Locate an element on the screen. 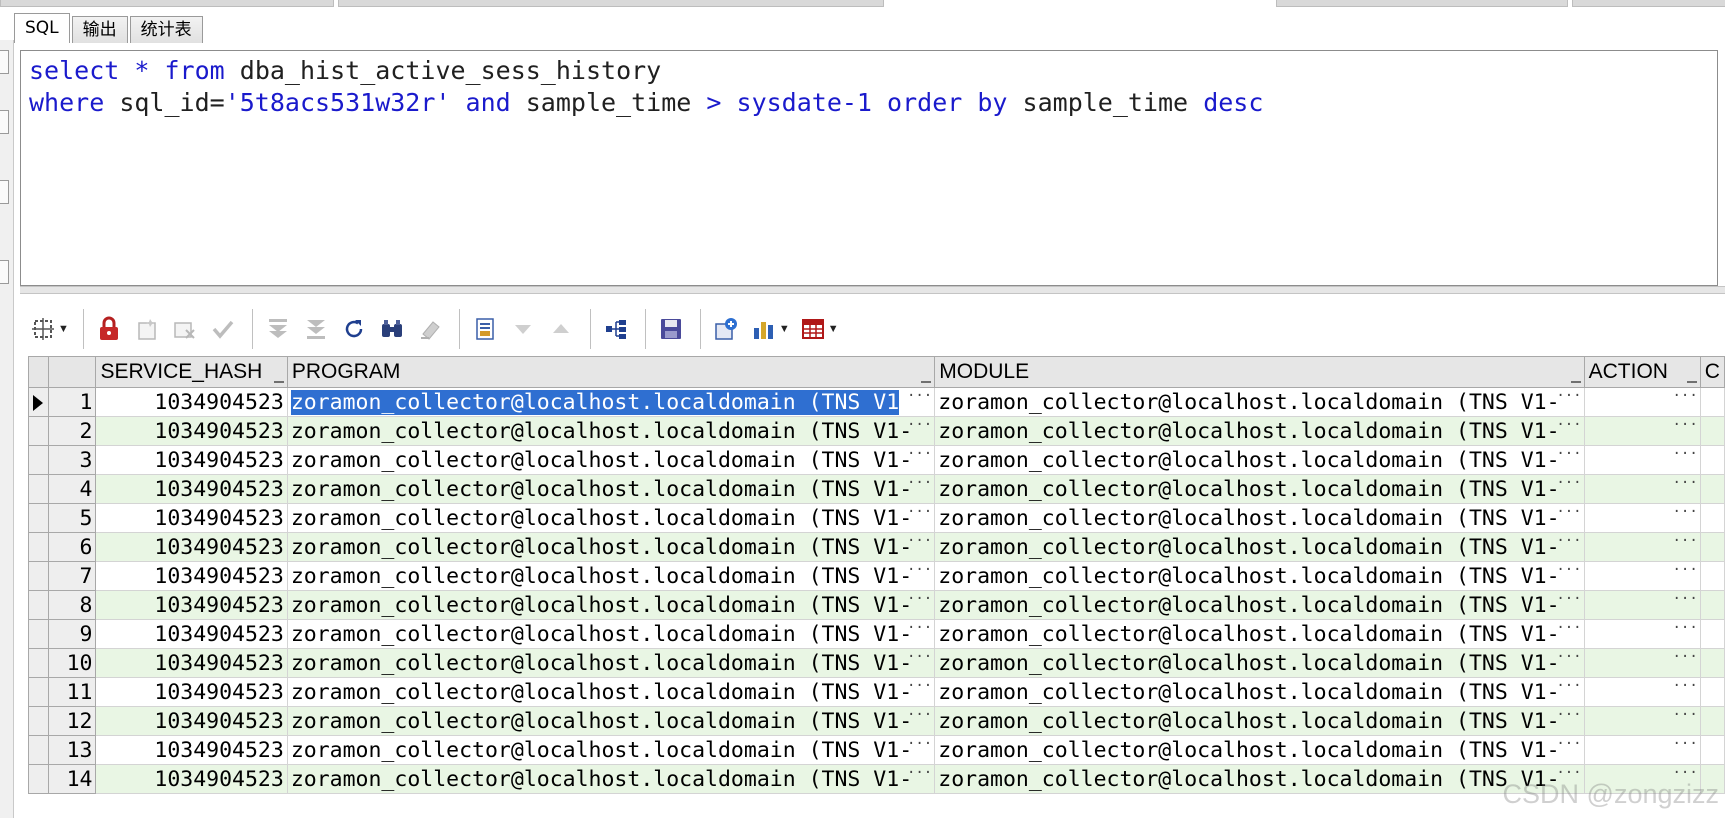 The image size is (1725, 818). row-number: 11 is located at coordinates (72, 692).